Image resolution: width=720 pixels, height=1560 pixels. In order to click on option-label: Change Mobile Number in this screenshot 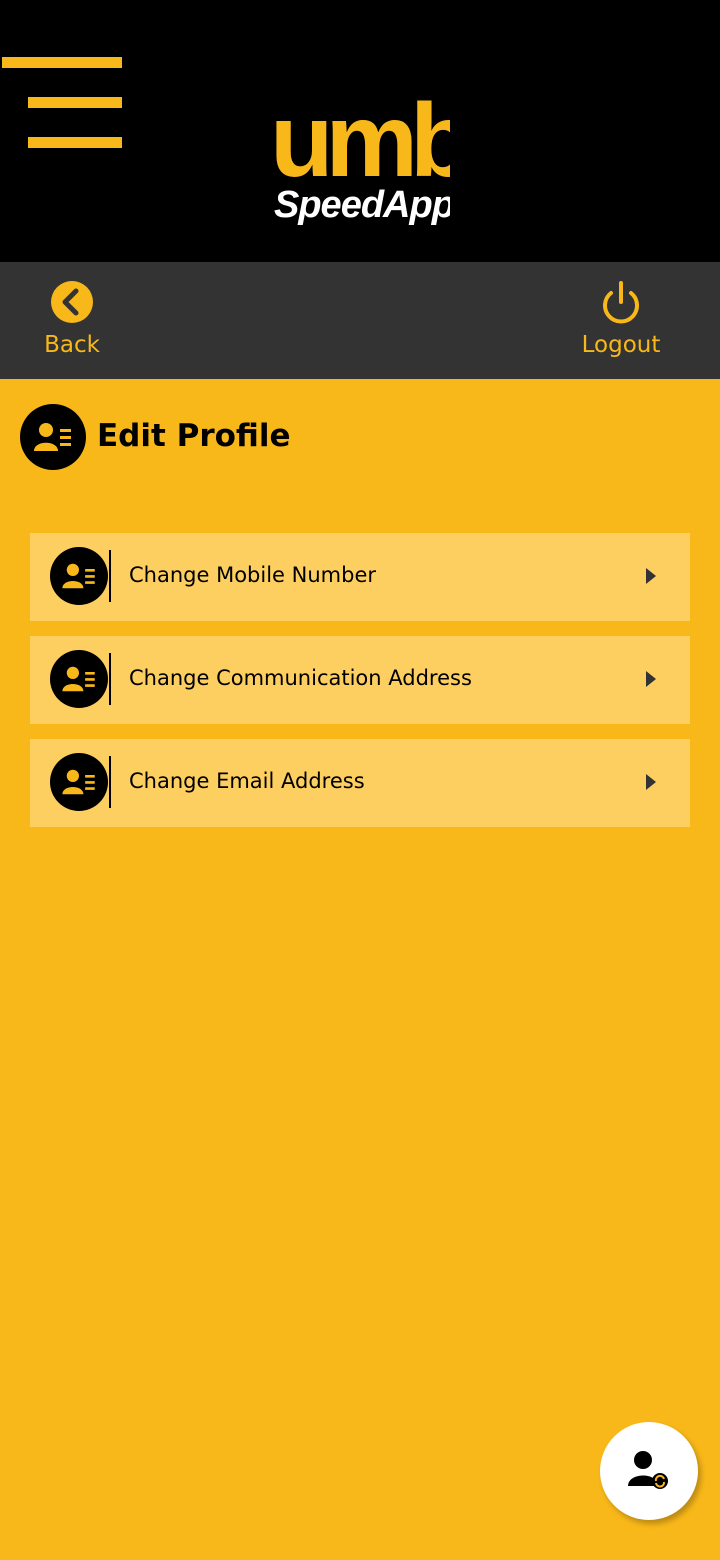, I will do `click(252, 575)`.